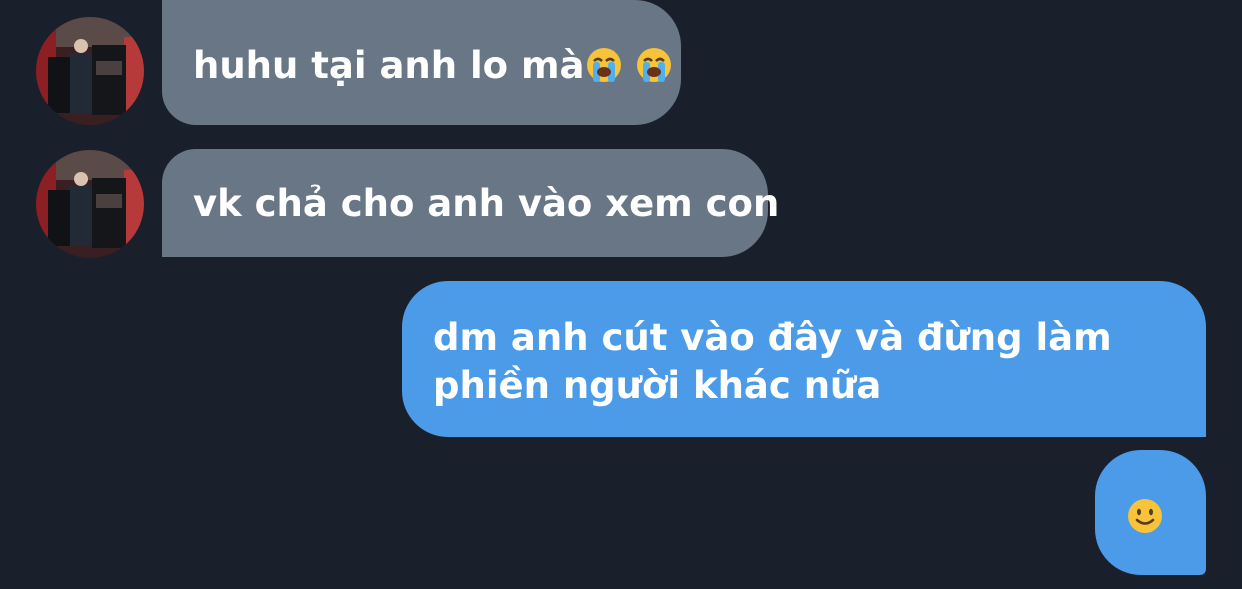  Describe the element at coordinates (772, 337) in the screenshot. I see `message-text-line: dm anh cút vào đây và đừng làm` at that location.